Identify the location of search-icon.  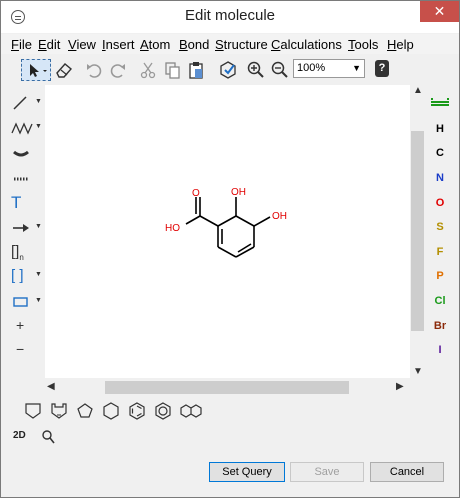
(48, 437).